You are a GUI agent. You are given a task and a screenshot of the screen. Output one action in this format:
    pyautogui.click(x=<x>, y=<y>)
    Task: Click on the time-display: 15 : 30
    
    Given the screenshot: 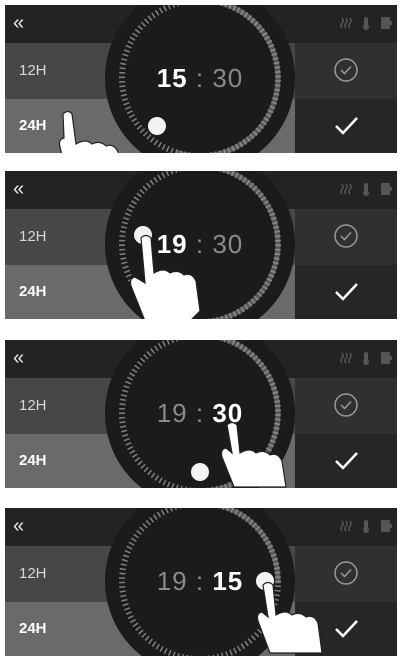 What is the action you would take?
    pyautogui.click(x=200, y=78)
    